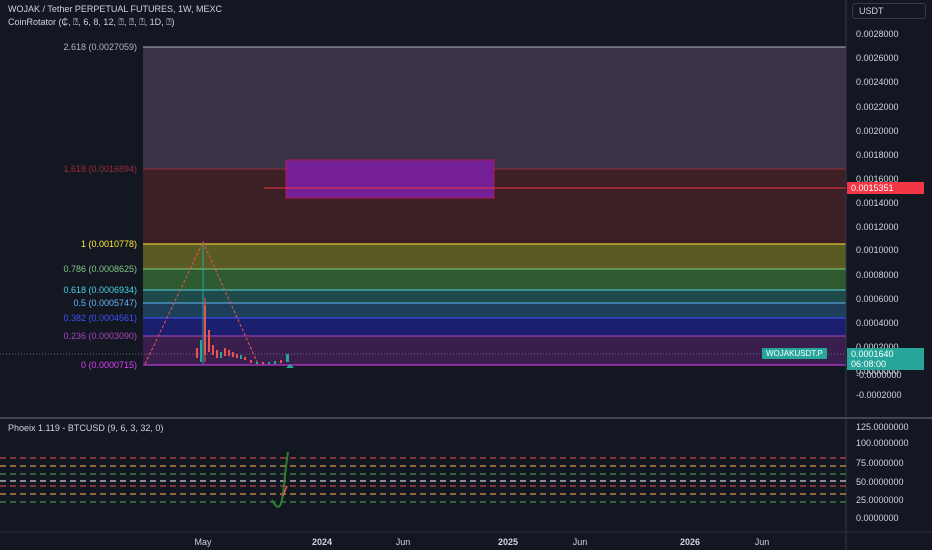 Image resolution: width=932 pixels, height=550 pixels. Describe the element at coordinates (889, 11) in the screenshot. I see `currency-button: USDT` at that location.